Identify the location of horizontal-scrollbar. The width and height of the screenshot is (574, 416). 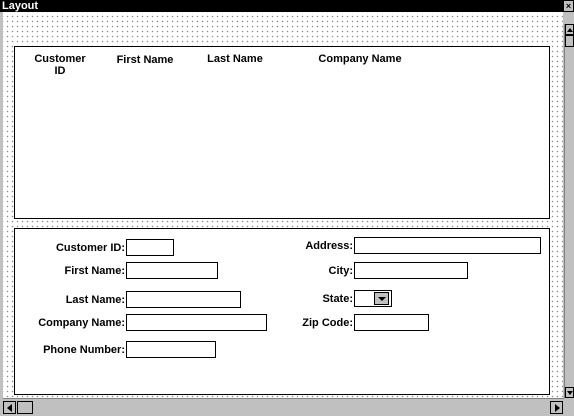
(283, 407).